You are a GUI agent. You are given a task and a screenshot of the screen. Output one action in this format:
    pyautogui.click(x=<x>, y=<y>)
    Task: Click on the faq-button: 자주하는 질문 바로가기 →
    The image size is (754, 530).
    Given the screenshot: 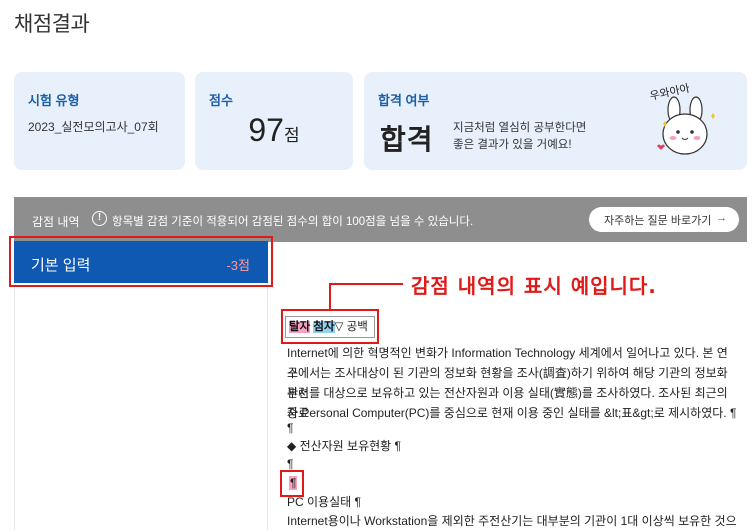 What is the action you would take?
    pyautogui.click(x=664, y=219)
    